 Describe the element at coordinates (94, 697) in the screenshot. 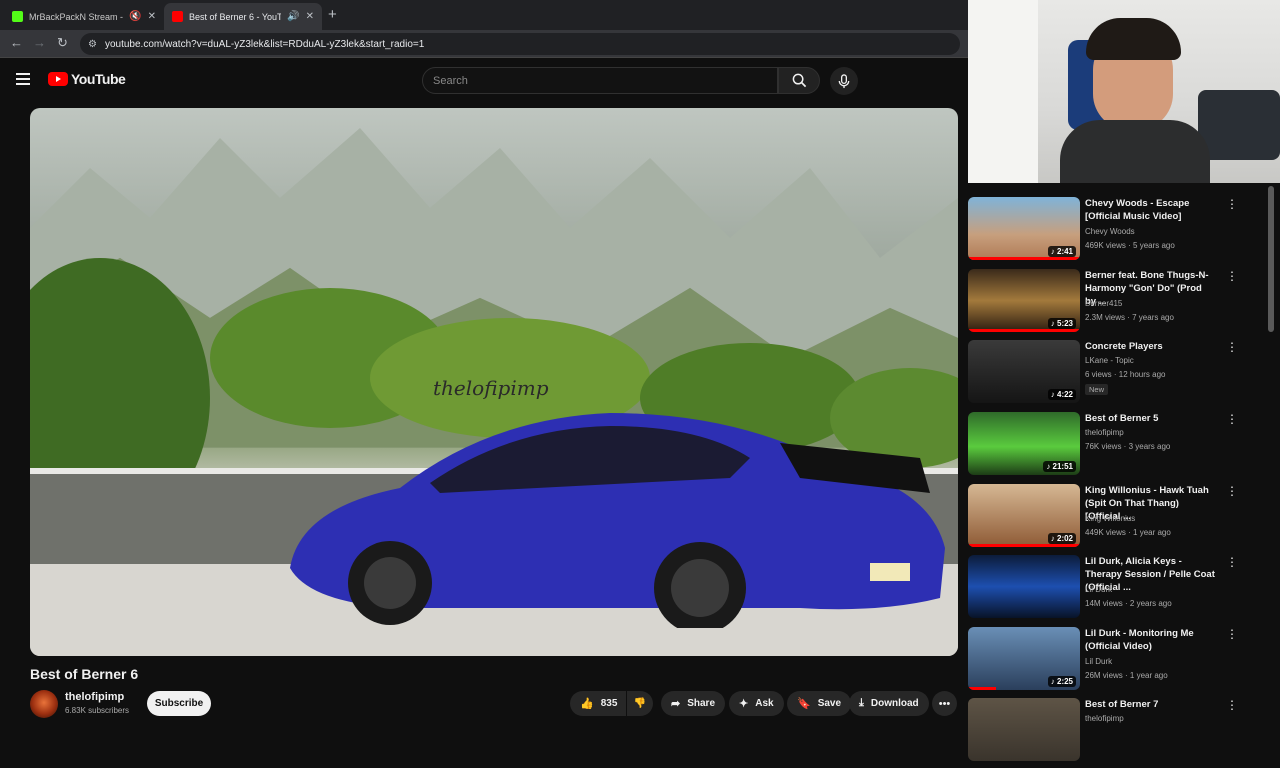

I see `channel-name: thelofipimp` at that location.